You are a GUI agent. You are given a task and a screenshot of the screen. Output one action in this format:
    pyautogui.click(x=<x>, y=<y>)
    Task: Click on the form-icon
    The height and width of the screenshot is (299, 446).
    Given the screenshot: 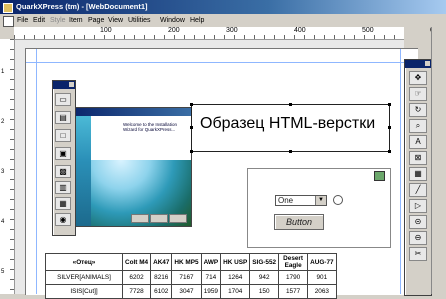 What is the action you would take?
    pyautogui.click(x=379, y=176)
    